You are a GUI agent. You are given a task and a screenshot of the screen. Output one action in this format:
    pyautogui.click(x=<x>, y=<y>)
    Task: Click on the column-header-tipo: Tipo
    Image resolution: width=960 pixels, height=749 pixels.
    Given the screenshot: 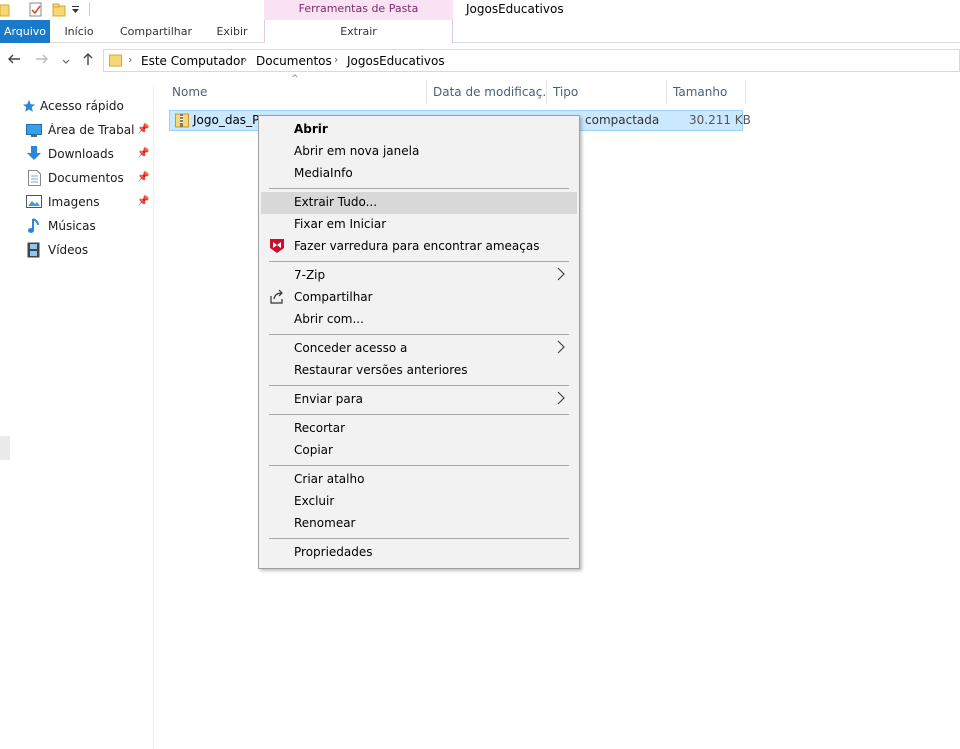 What is the action you would take?
    pyautogui.click(x=607, y=92)
    